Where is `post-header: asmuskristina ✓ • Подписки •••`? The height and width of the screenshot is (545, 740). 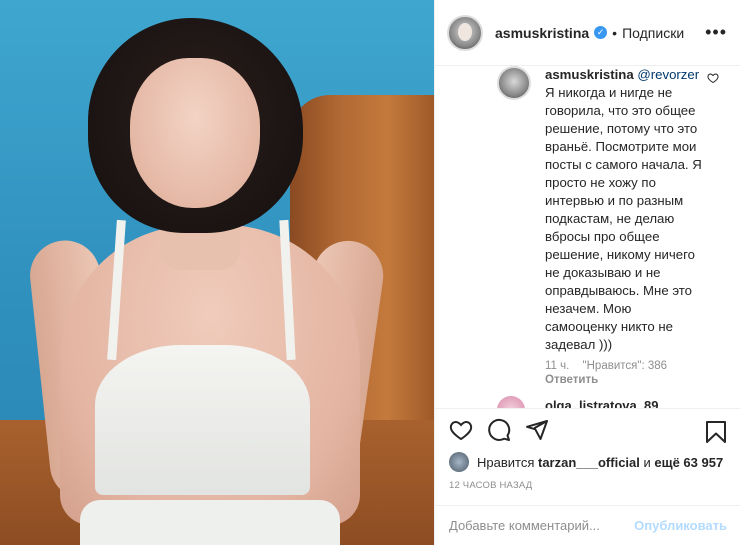 post-header: asmuskristina ✓ • Подписки ••• is located at coordinates (587, 33).